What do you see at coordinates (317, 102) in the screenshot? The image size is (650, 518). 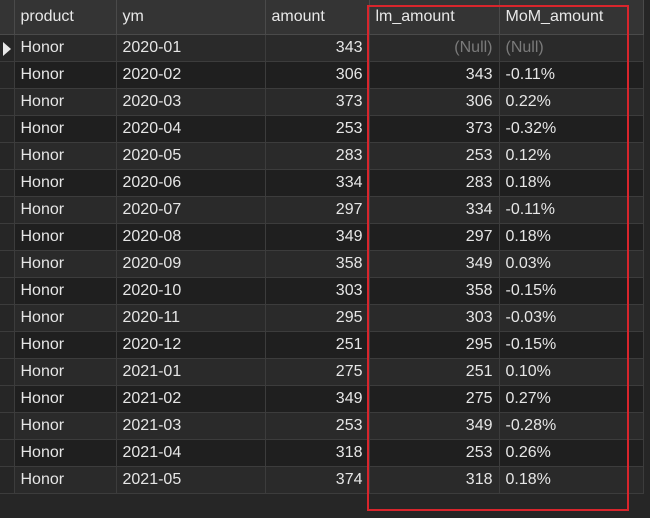 I see `cell-amount: 373` at bounding box center [317, 102].